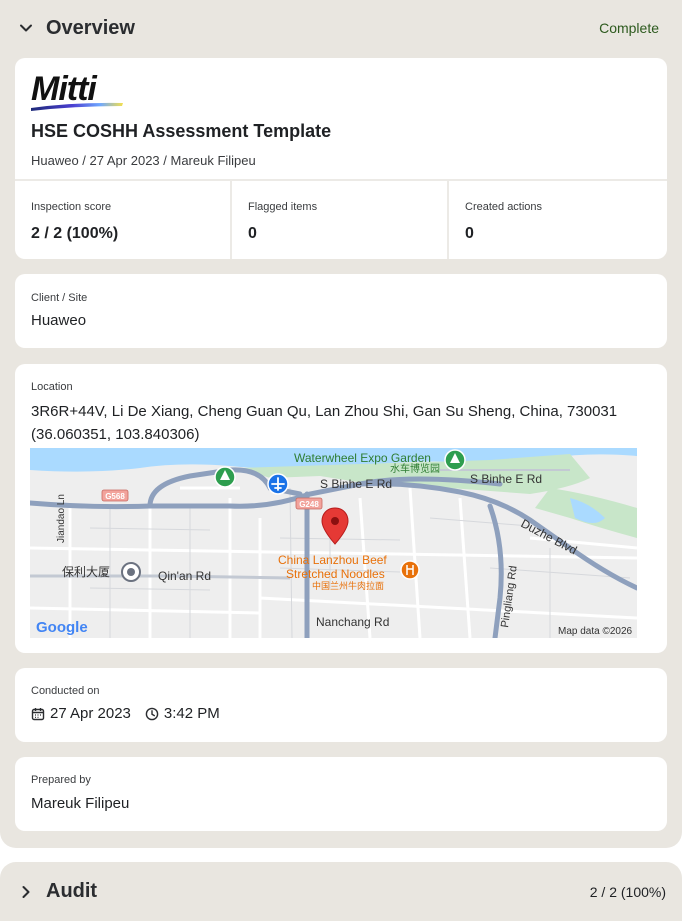 This screenshot has height=921, width=682. Describe the element at coordinates (415, 468) in the screenshot. I see `park-cn-label: 水车博览园` at that location.